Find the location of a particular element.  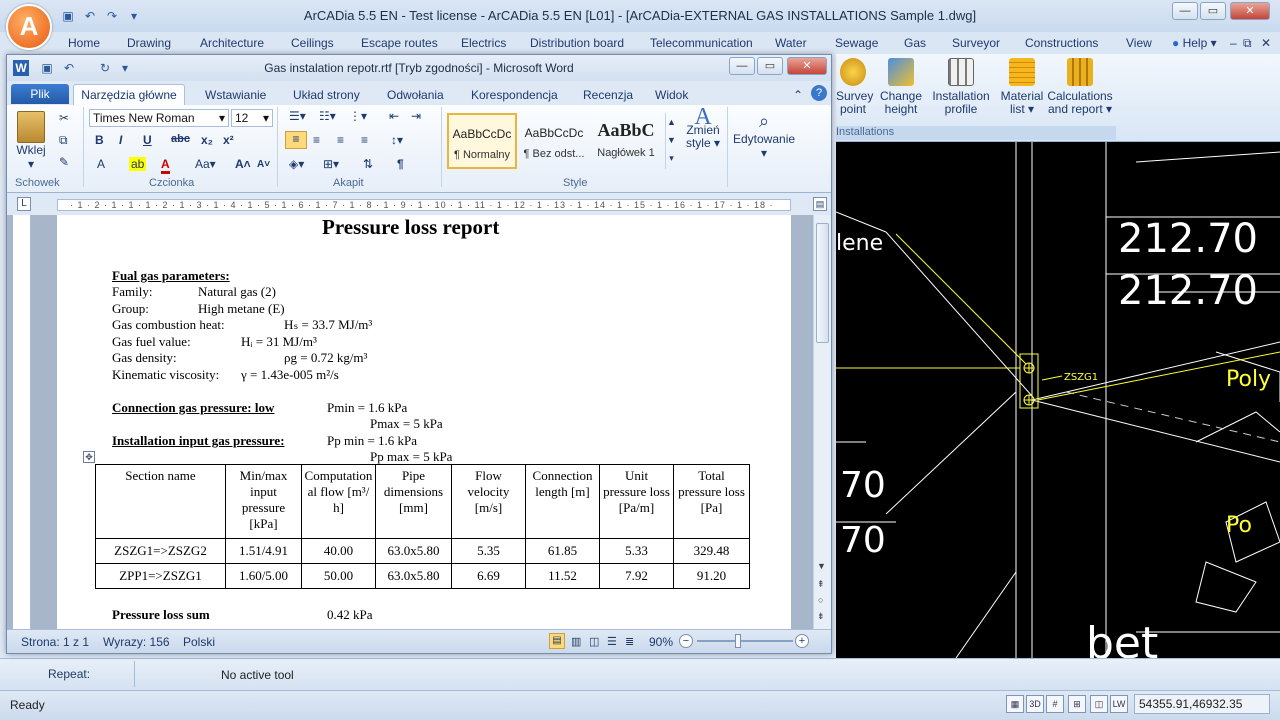

bold-button: B is located at coordinates (99, 140).